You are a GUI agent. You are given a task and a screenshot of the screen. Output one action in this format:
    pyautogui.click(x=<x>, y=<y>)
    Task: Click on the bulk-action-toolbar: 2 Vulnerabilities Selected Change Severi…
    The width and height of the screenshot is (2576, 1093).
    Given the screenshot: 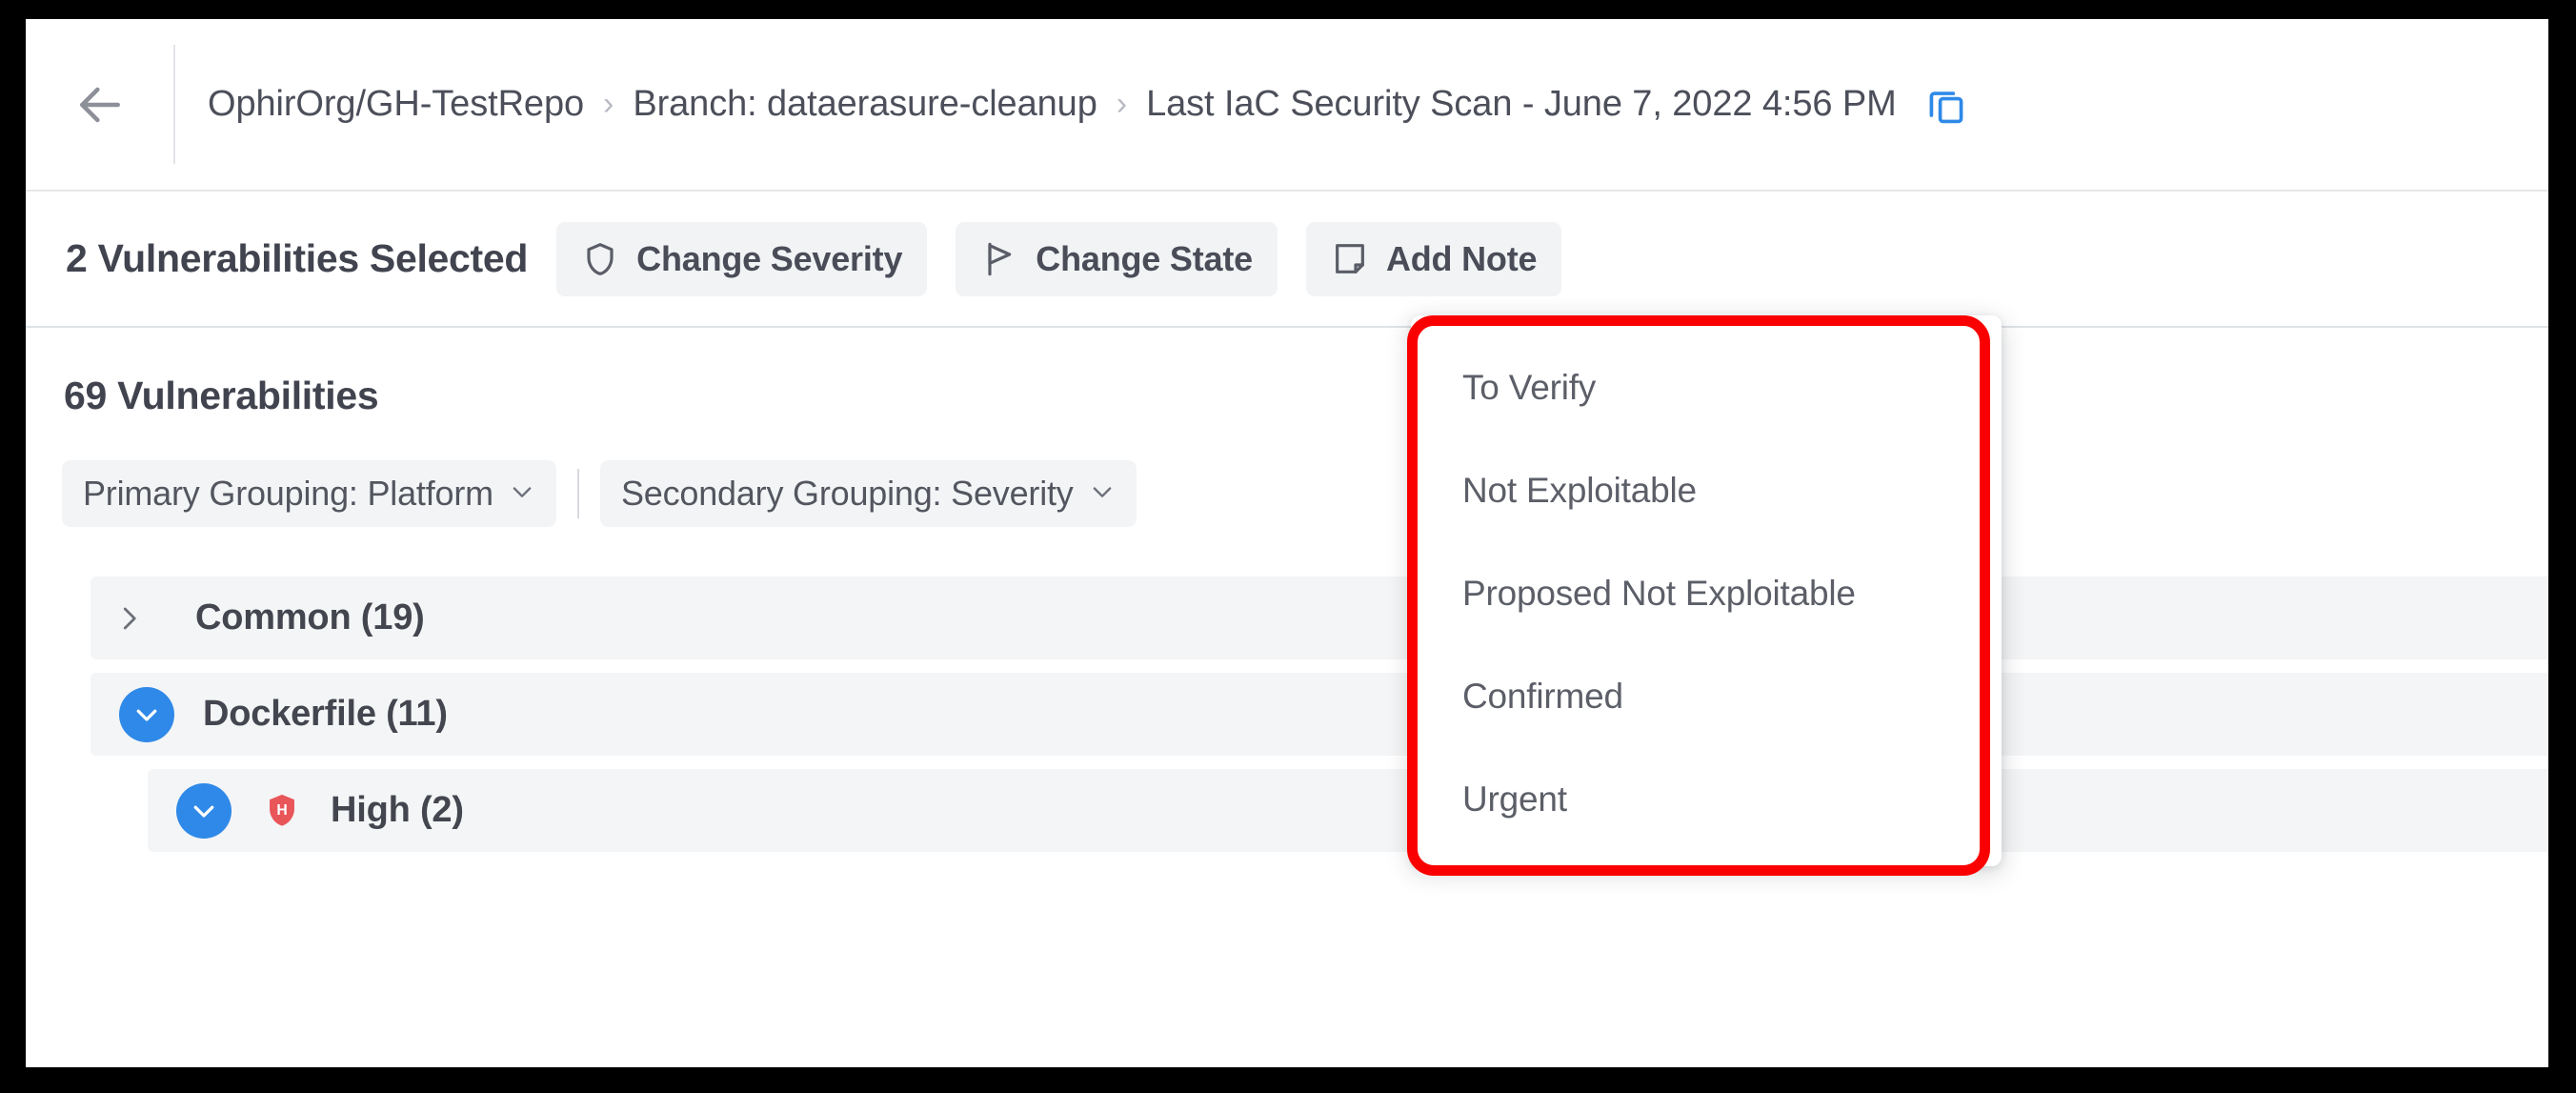 What is the action you would take?
    pyautogui.click(x=1287, y=260)
    